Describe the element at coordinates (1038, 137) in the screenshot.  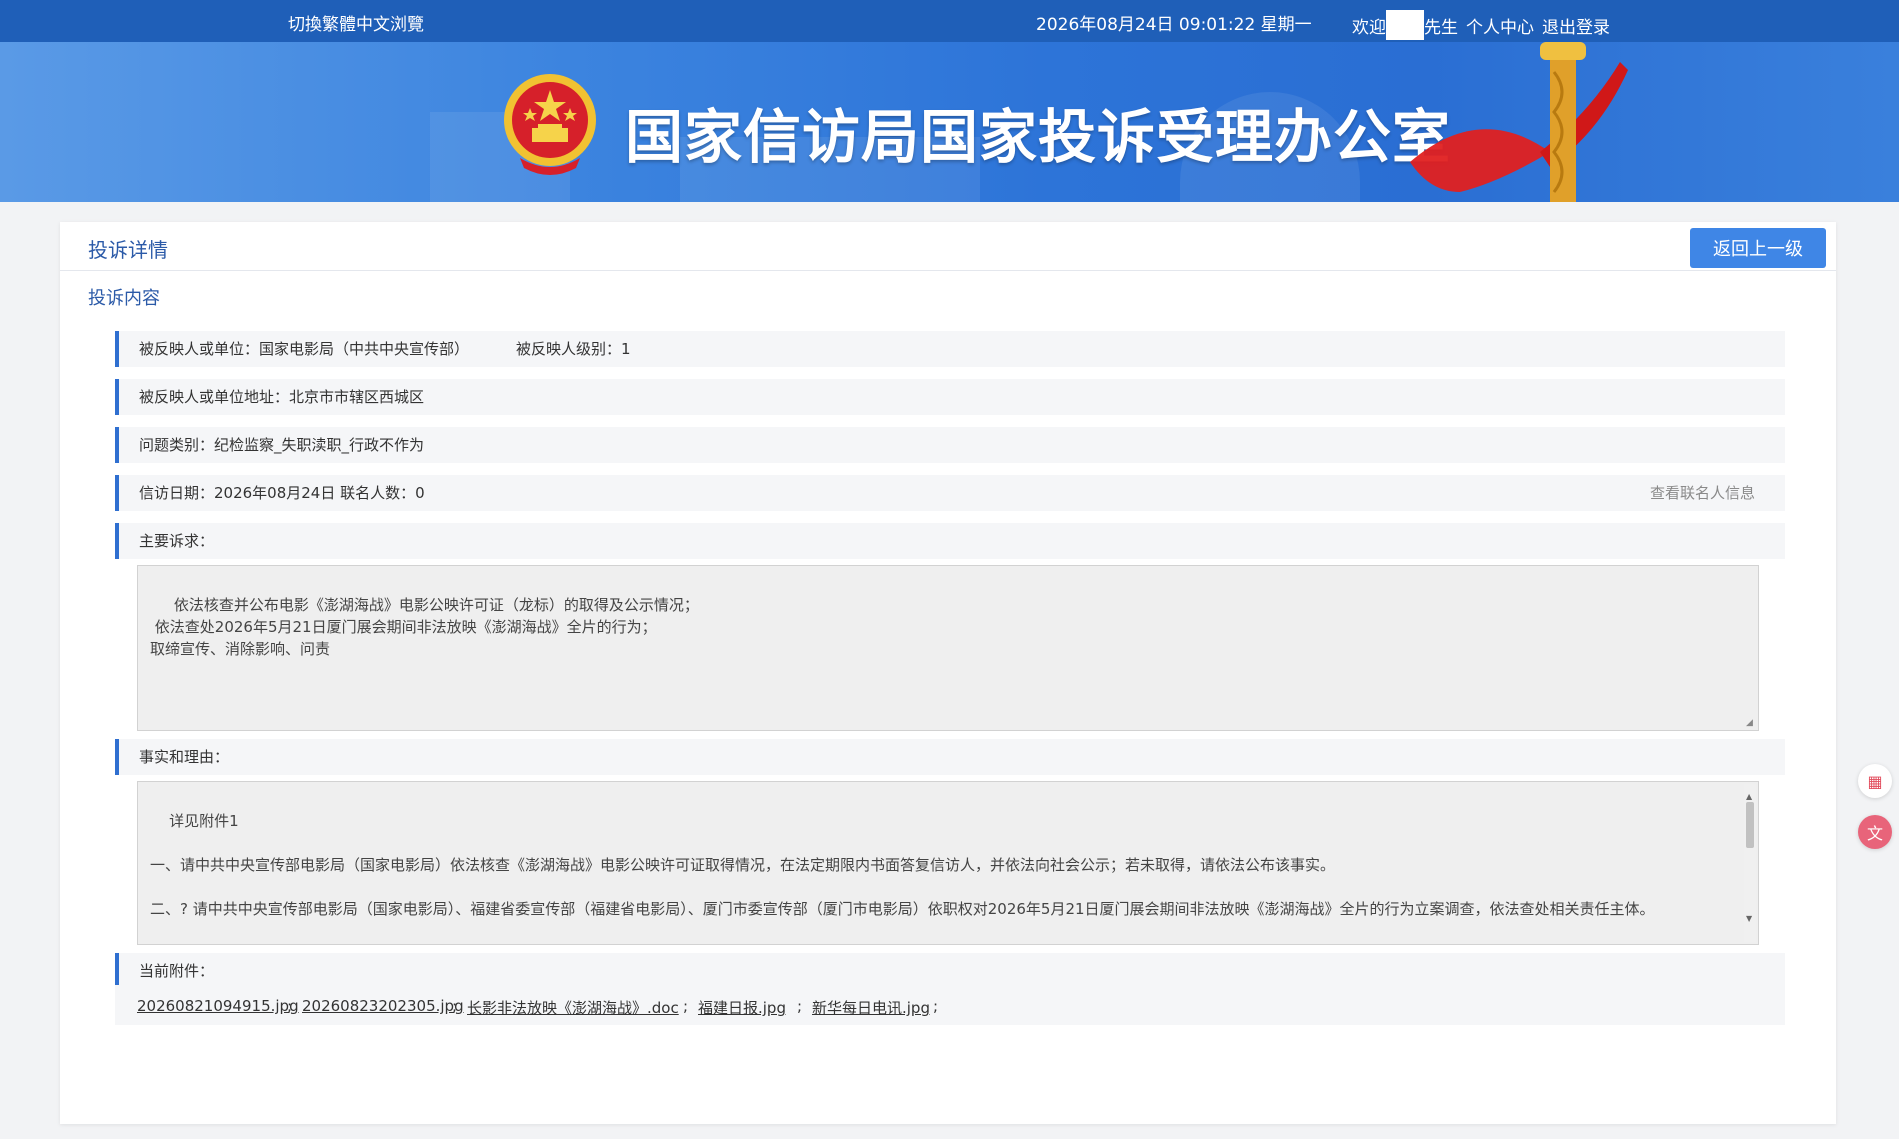
I see `banner-title: 国家信访局国家投诉受理办公室` at that location.